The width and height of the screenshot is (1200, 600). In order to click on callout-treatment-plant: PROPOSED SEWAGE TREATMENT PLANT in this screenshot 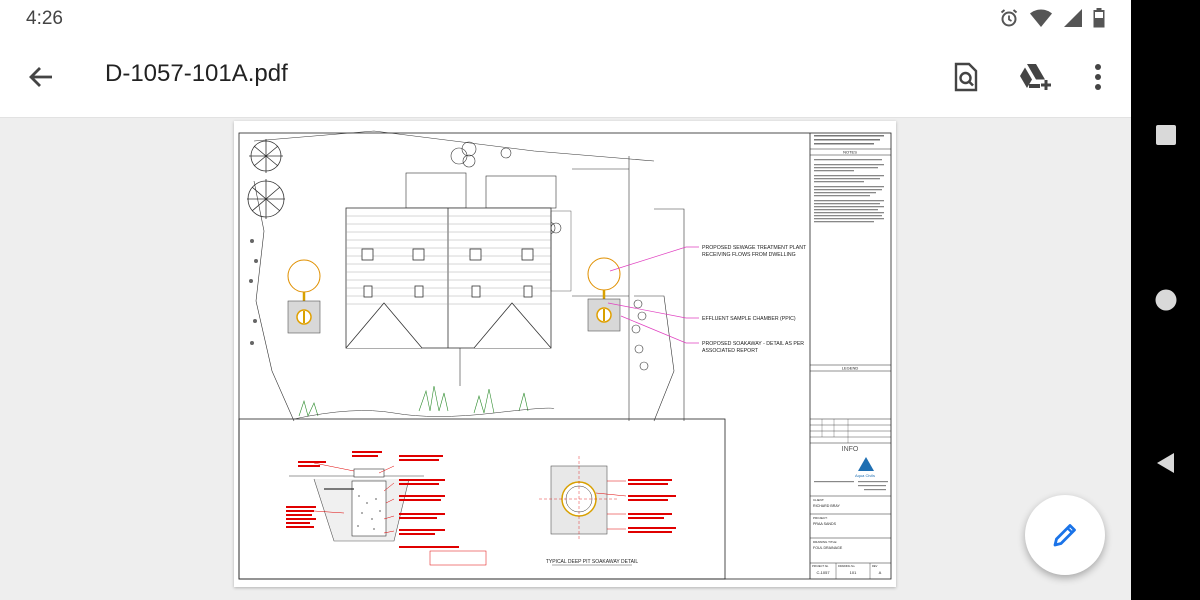, I will do `click(754, 248)`.